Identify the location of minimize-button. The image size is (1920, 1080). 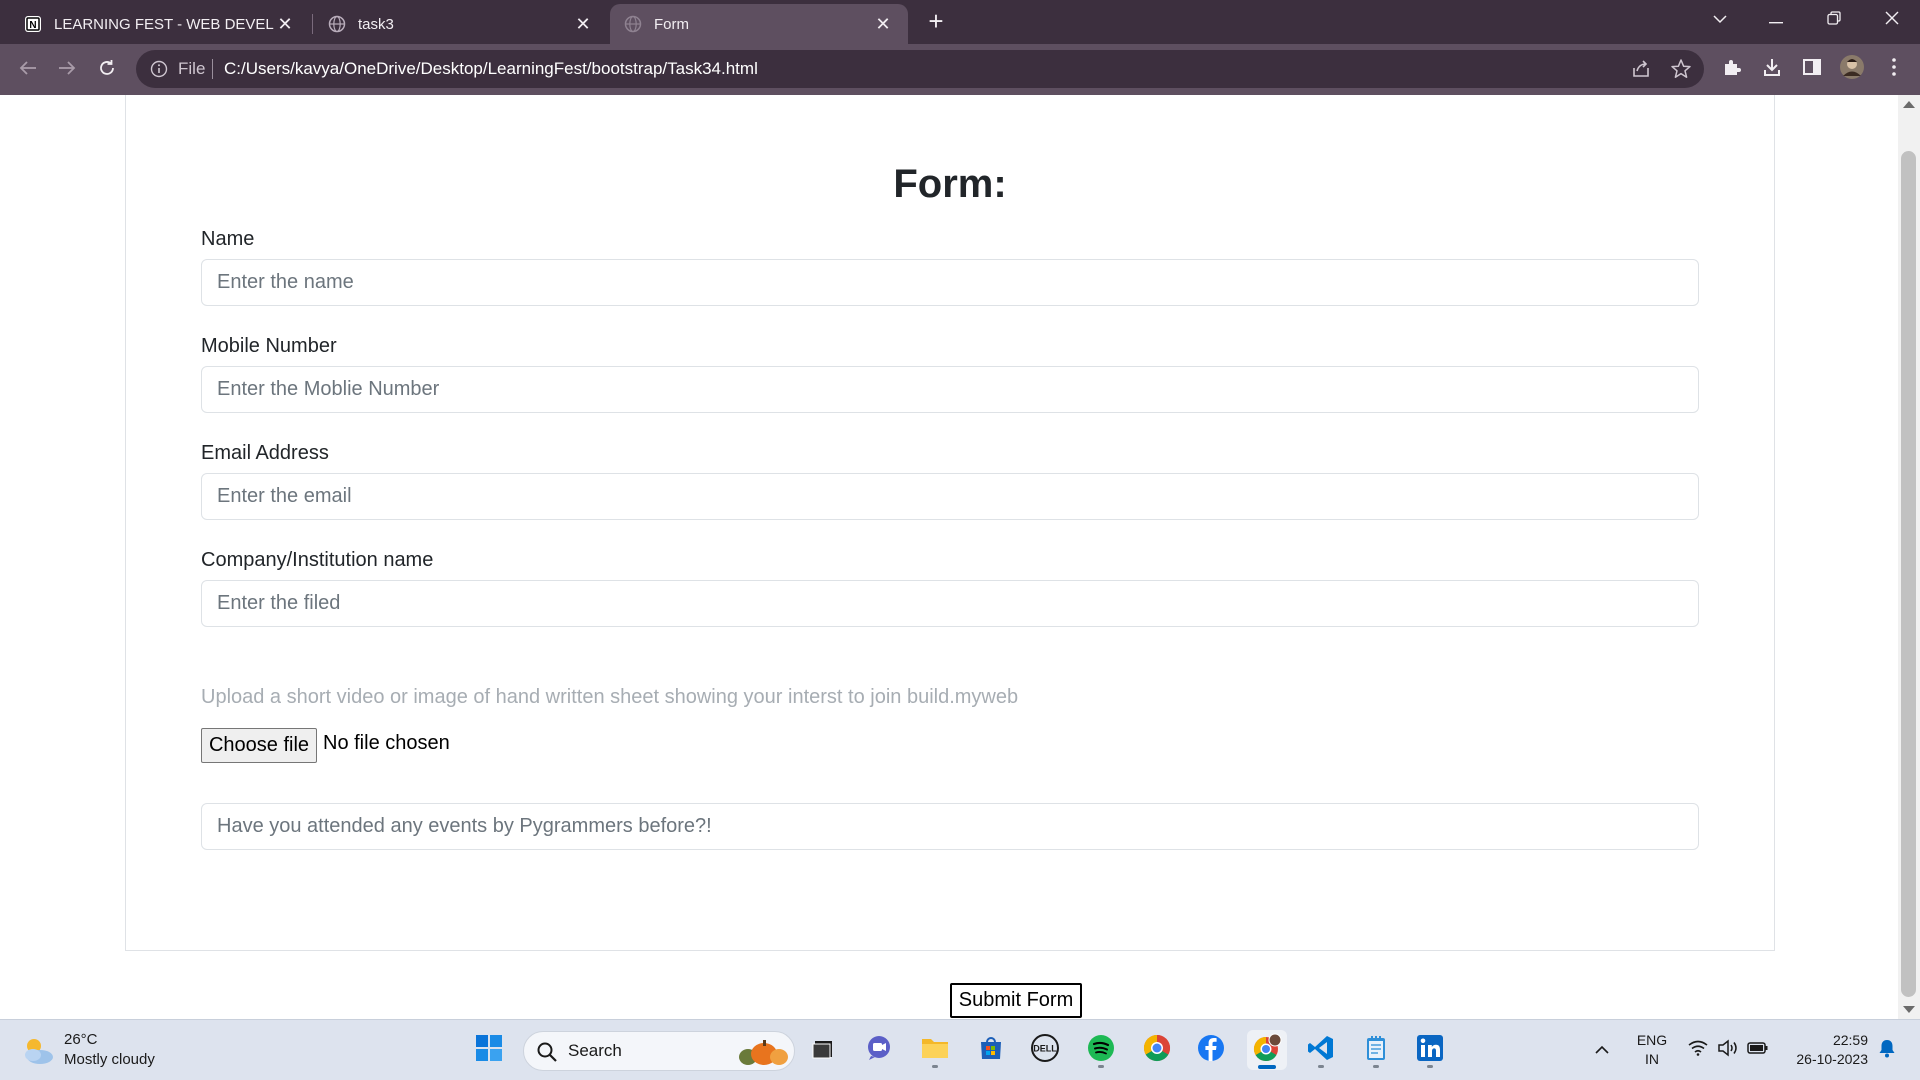
(1776, 20).